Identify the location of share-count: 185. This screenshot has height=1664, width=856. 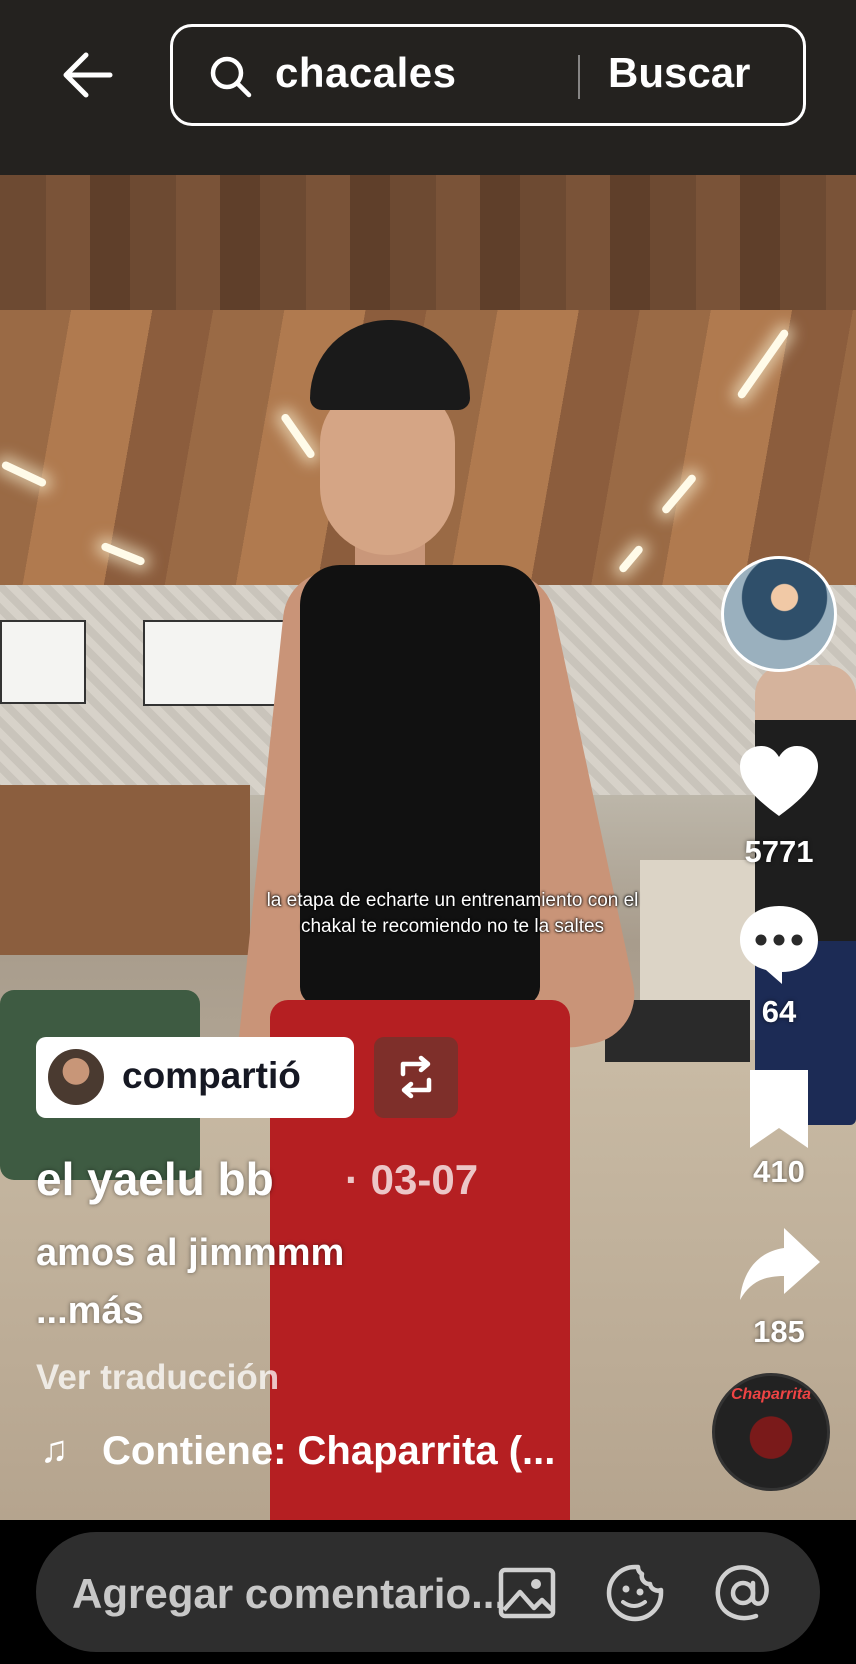
(779, 1331).